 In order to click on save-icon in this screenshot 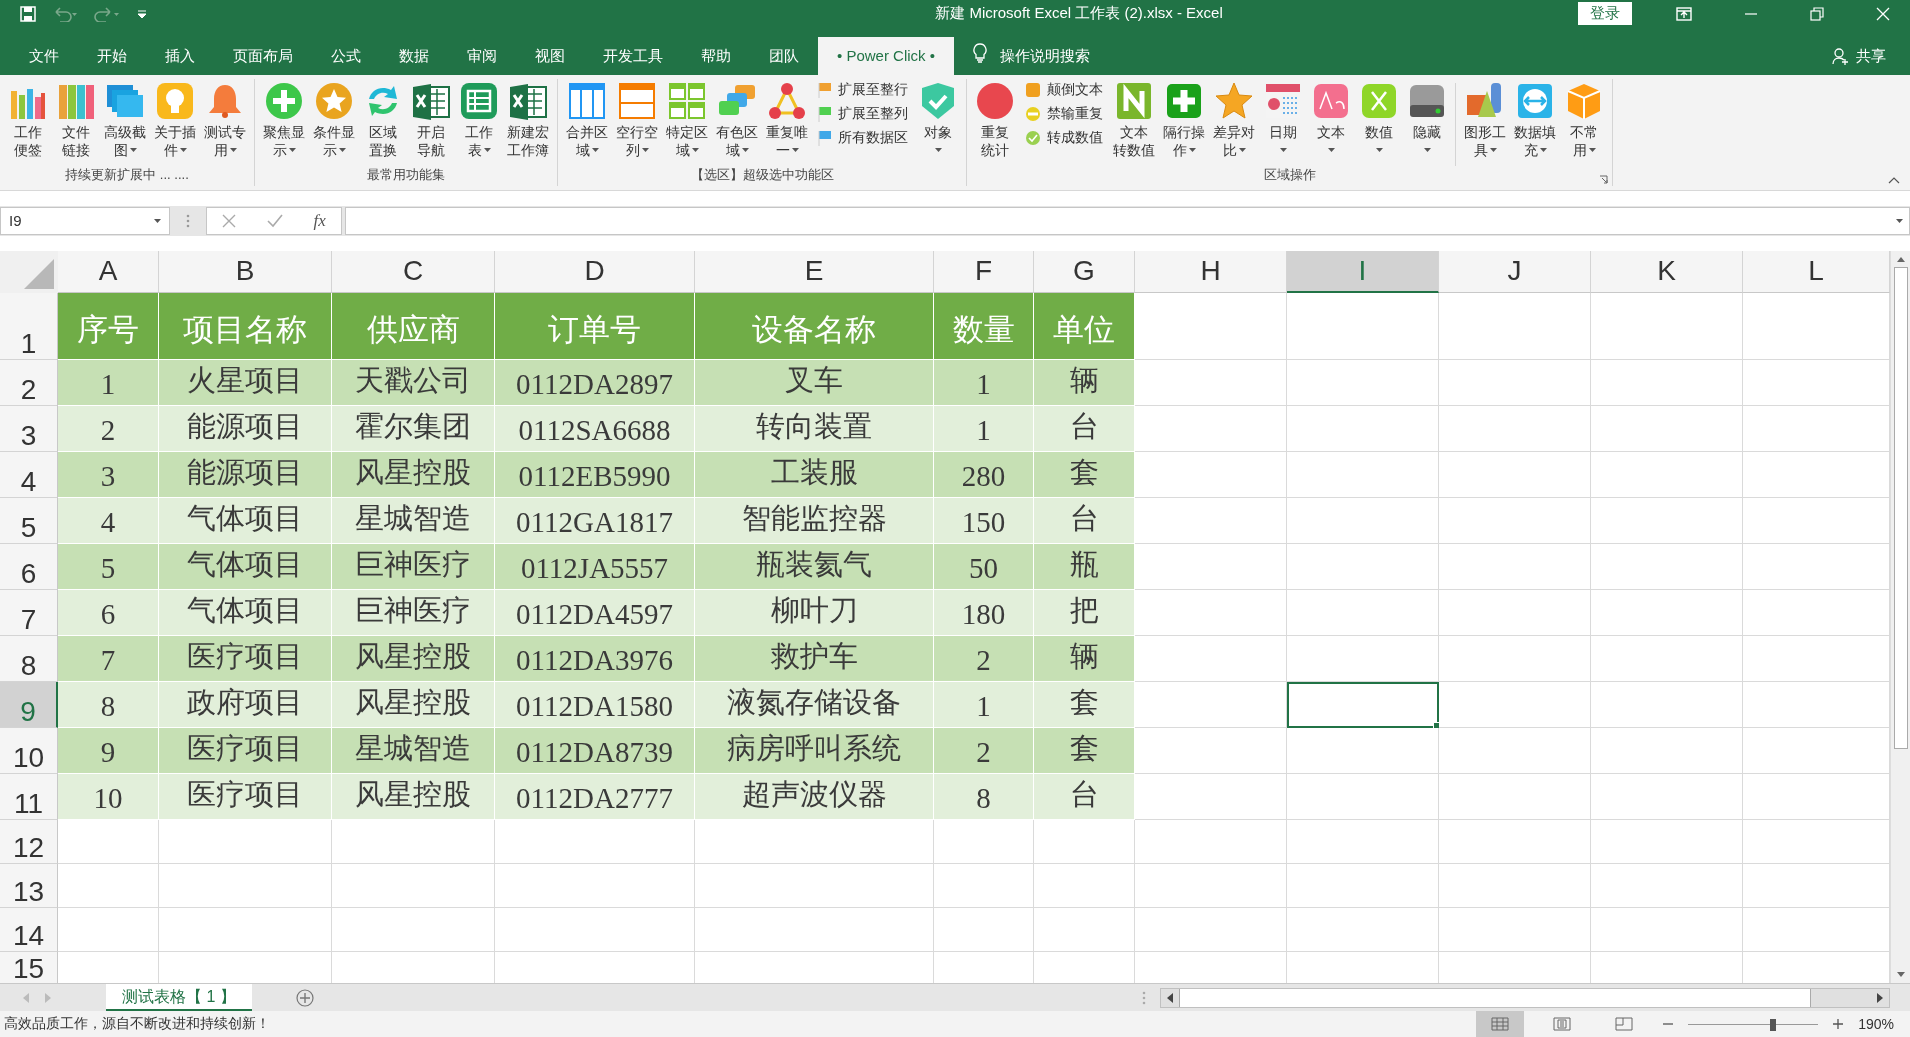, I will do `click(28, 13)`.